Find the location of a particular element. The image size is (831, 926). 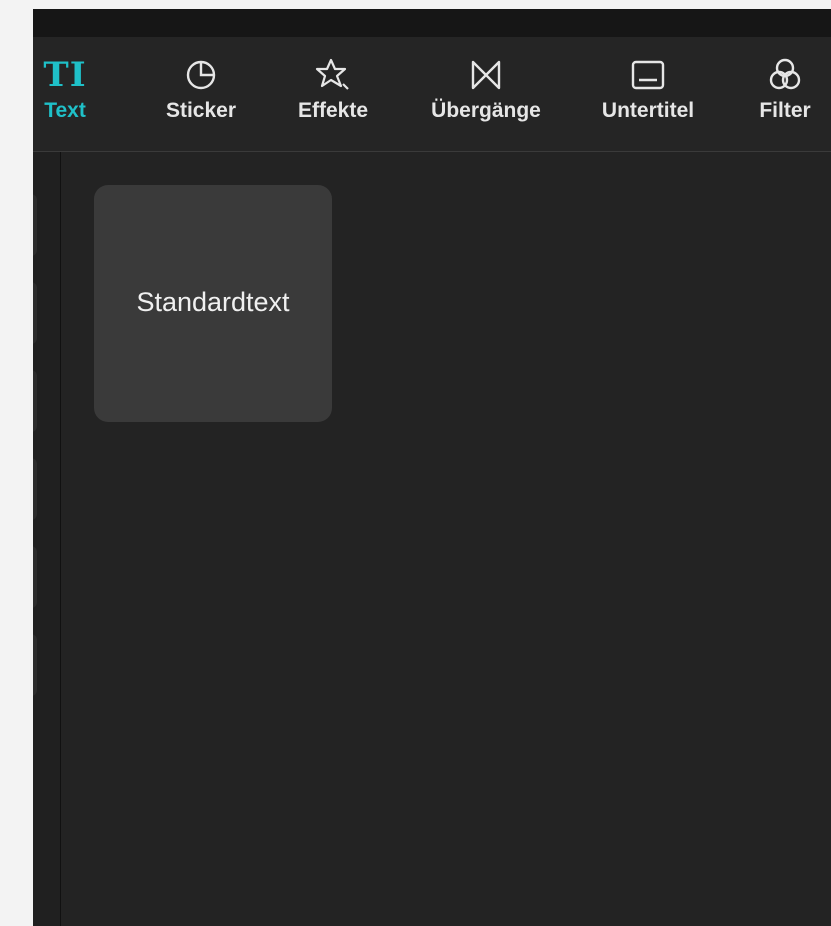

transitions-bowtie-icon is located at coordinates (486, 75).